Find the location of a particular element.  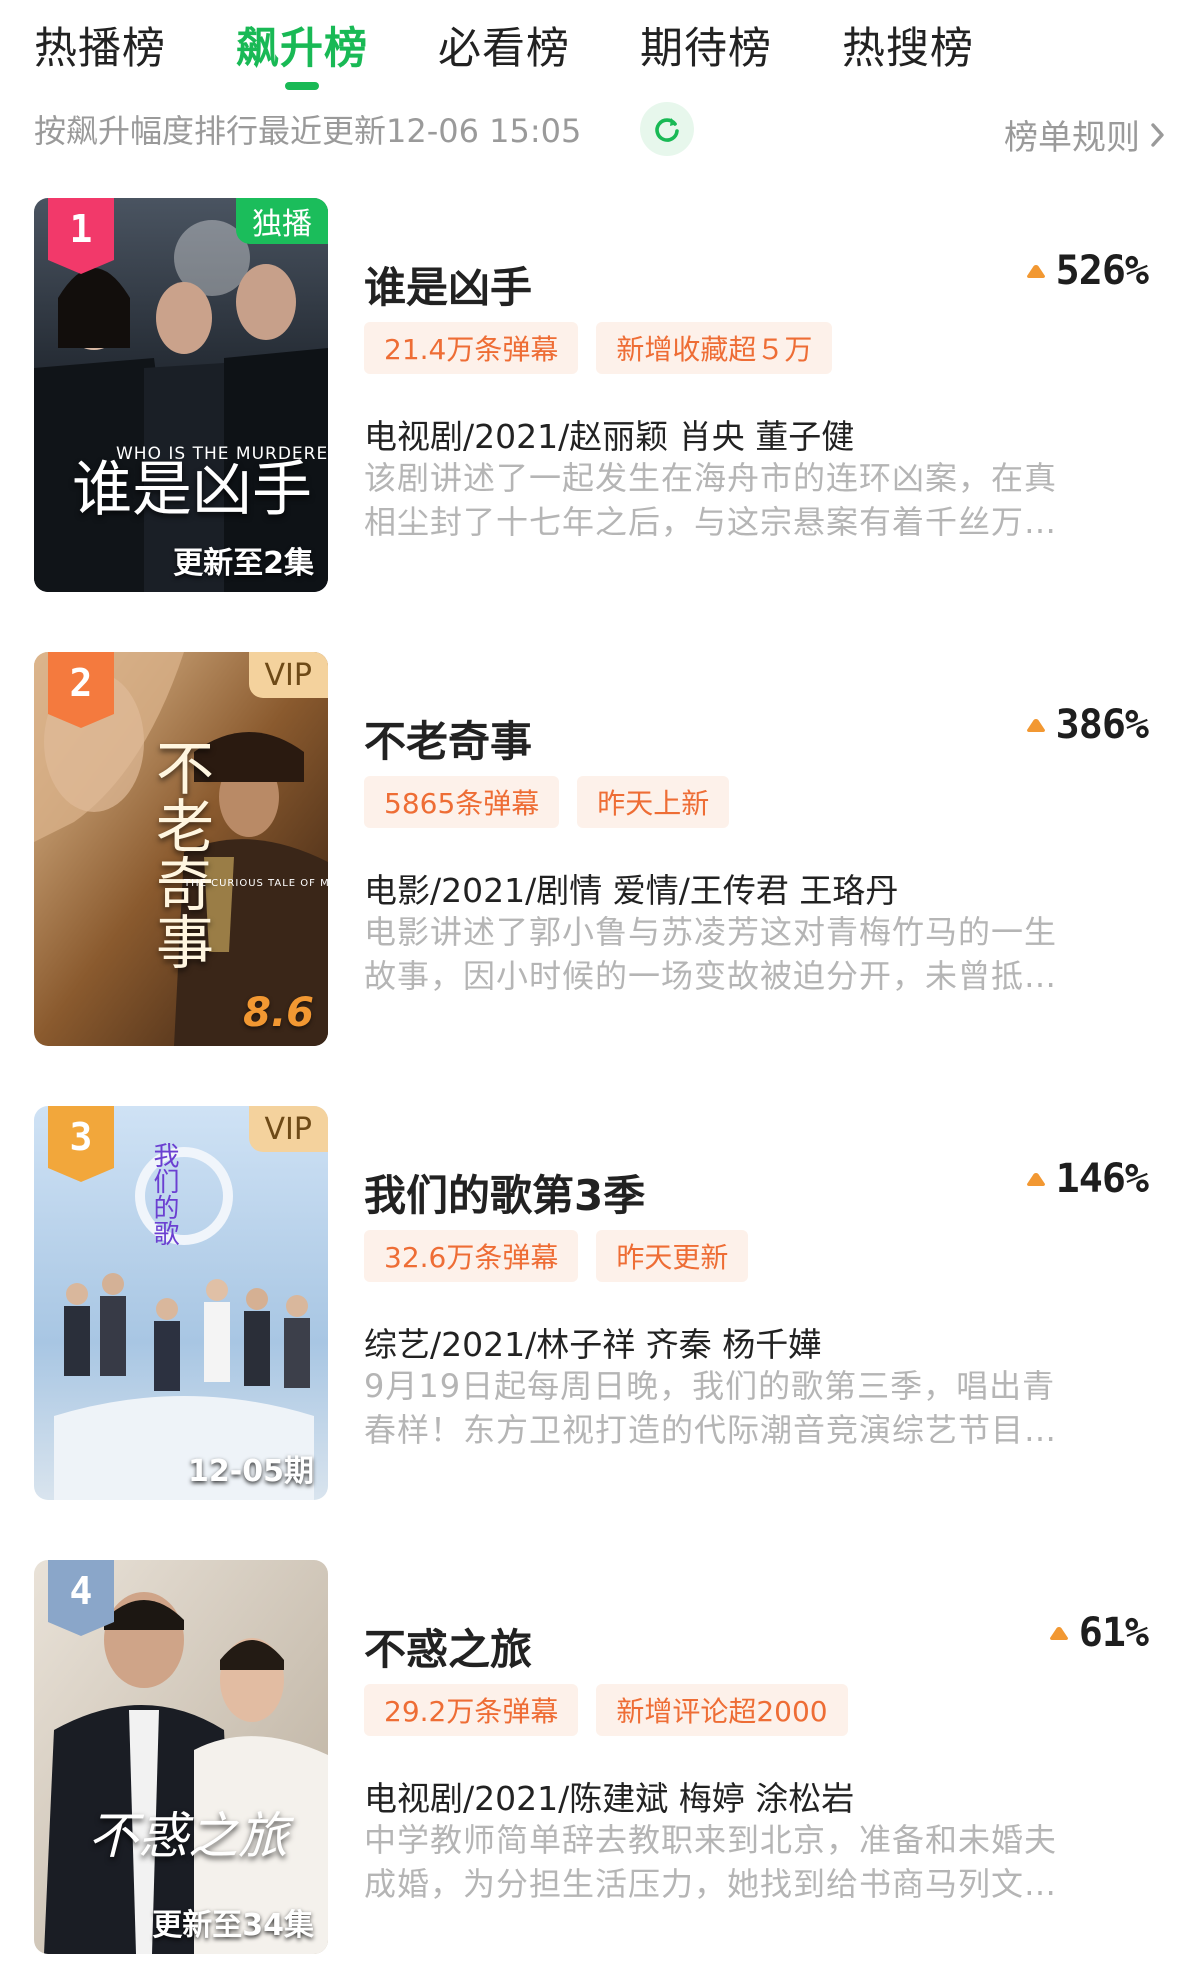

description-line: 中学教师简单辞去教职来到北京，准备和未婚夫 is located at coordinates (711, 1840).